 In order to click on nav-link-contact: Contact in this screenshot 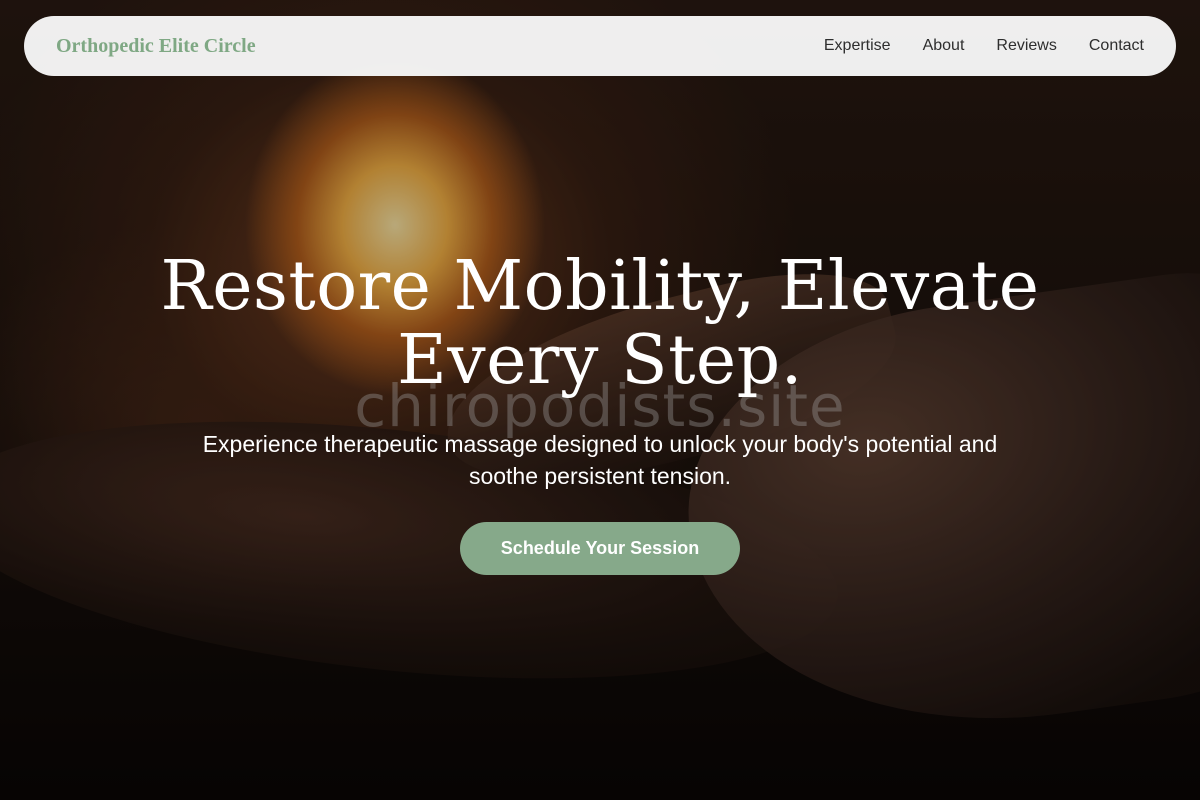, I will do `click(1116, 46)`.